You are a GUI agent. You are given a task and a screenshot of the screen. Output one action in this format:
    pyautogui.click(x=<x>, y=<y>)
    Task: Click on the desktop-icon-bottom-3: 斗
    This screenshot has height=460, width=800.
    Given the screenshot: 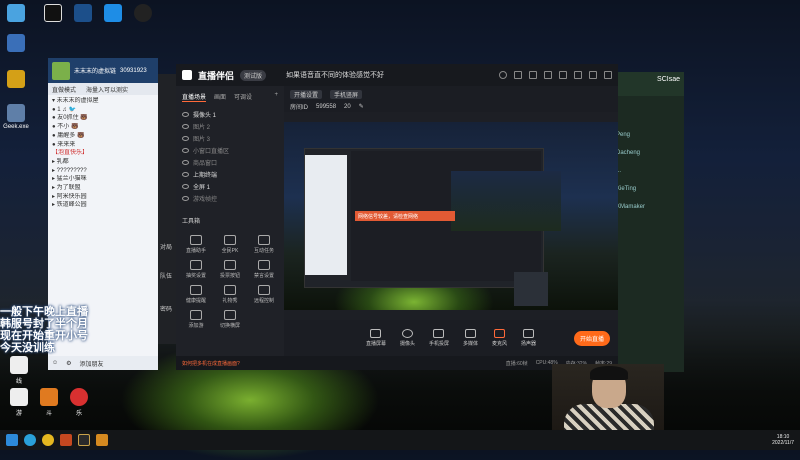 What is the action you would take?
    pyautogui.click(x=49, y=402)
    